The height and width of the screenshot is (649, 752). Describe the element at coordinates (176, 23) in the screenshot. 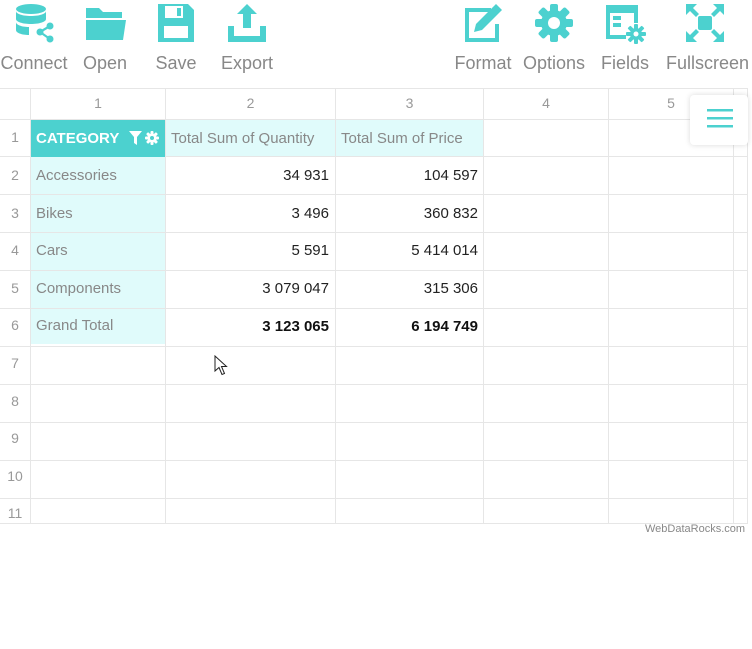

I see `save-icon` at that location.